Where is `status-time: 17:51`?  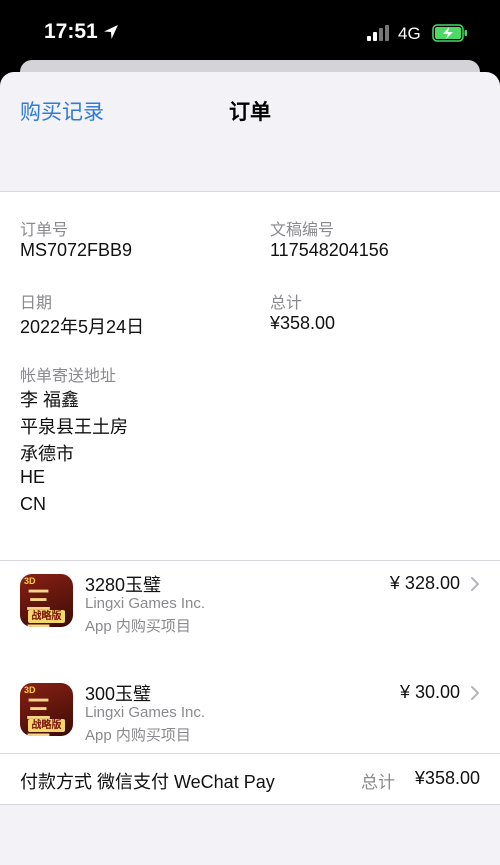
status-time: 17:51 is located at coordinates (71, 31).